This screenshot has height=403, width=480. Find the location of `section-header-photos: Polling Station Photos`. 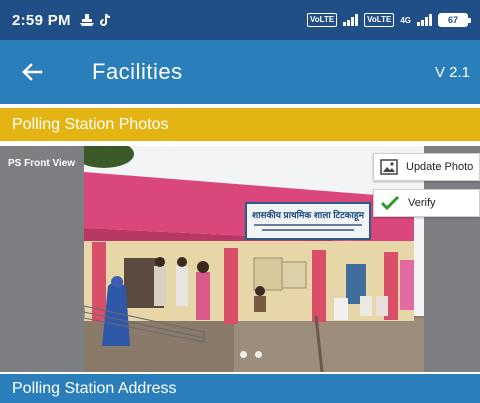

section-header-photos: Polling Station Photos is located at coordinates (240, 124).